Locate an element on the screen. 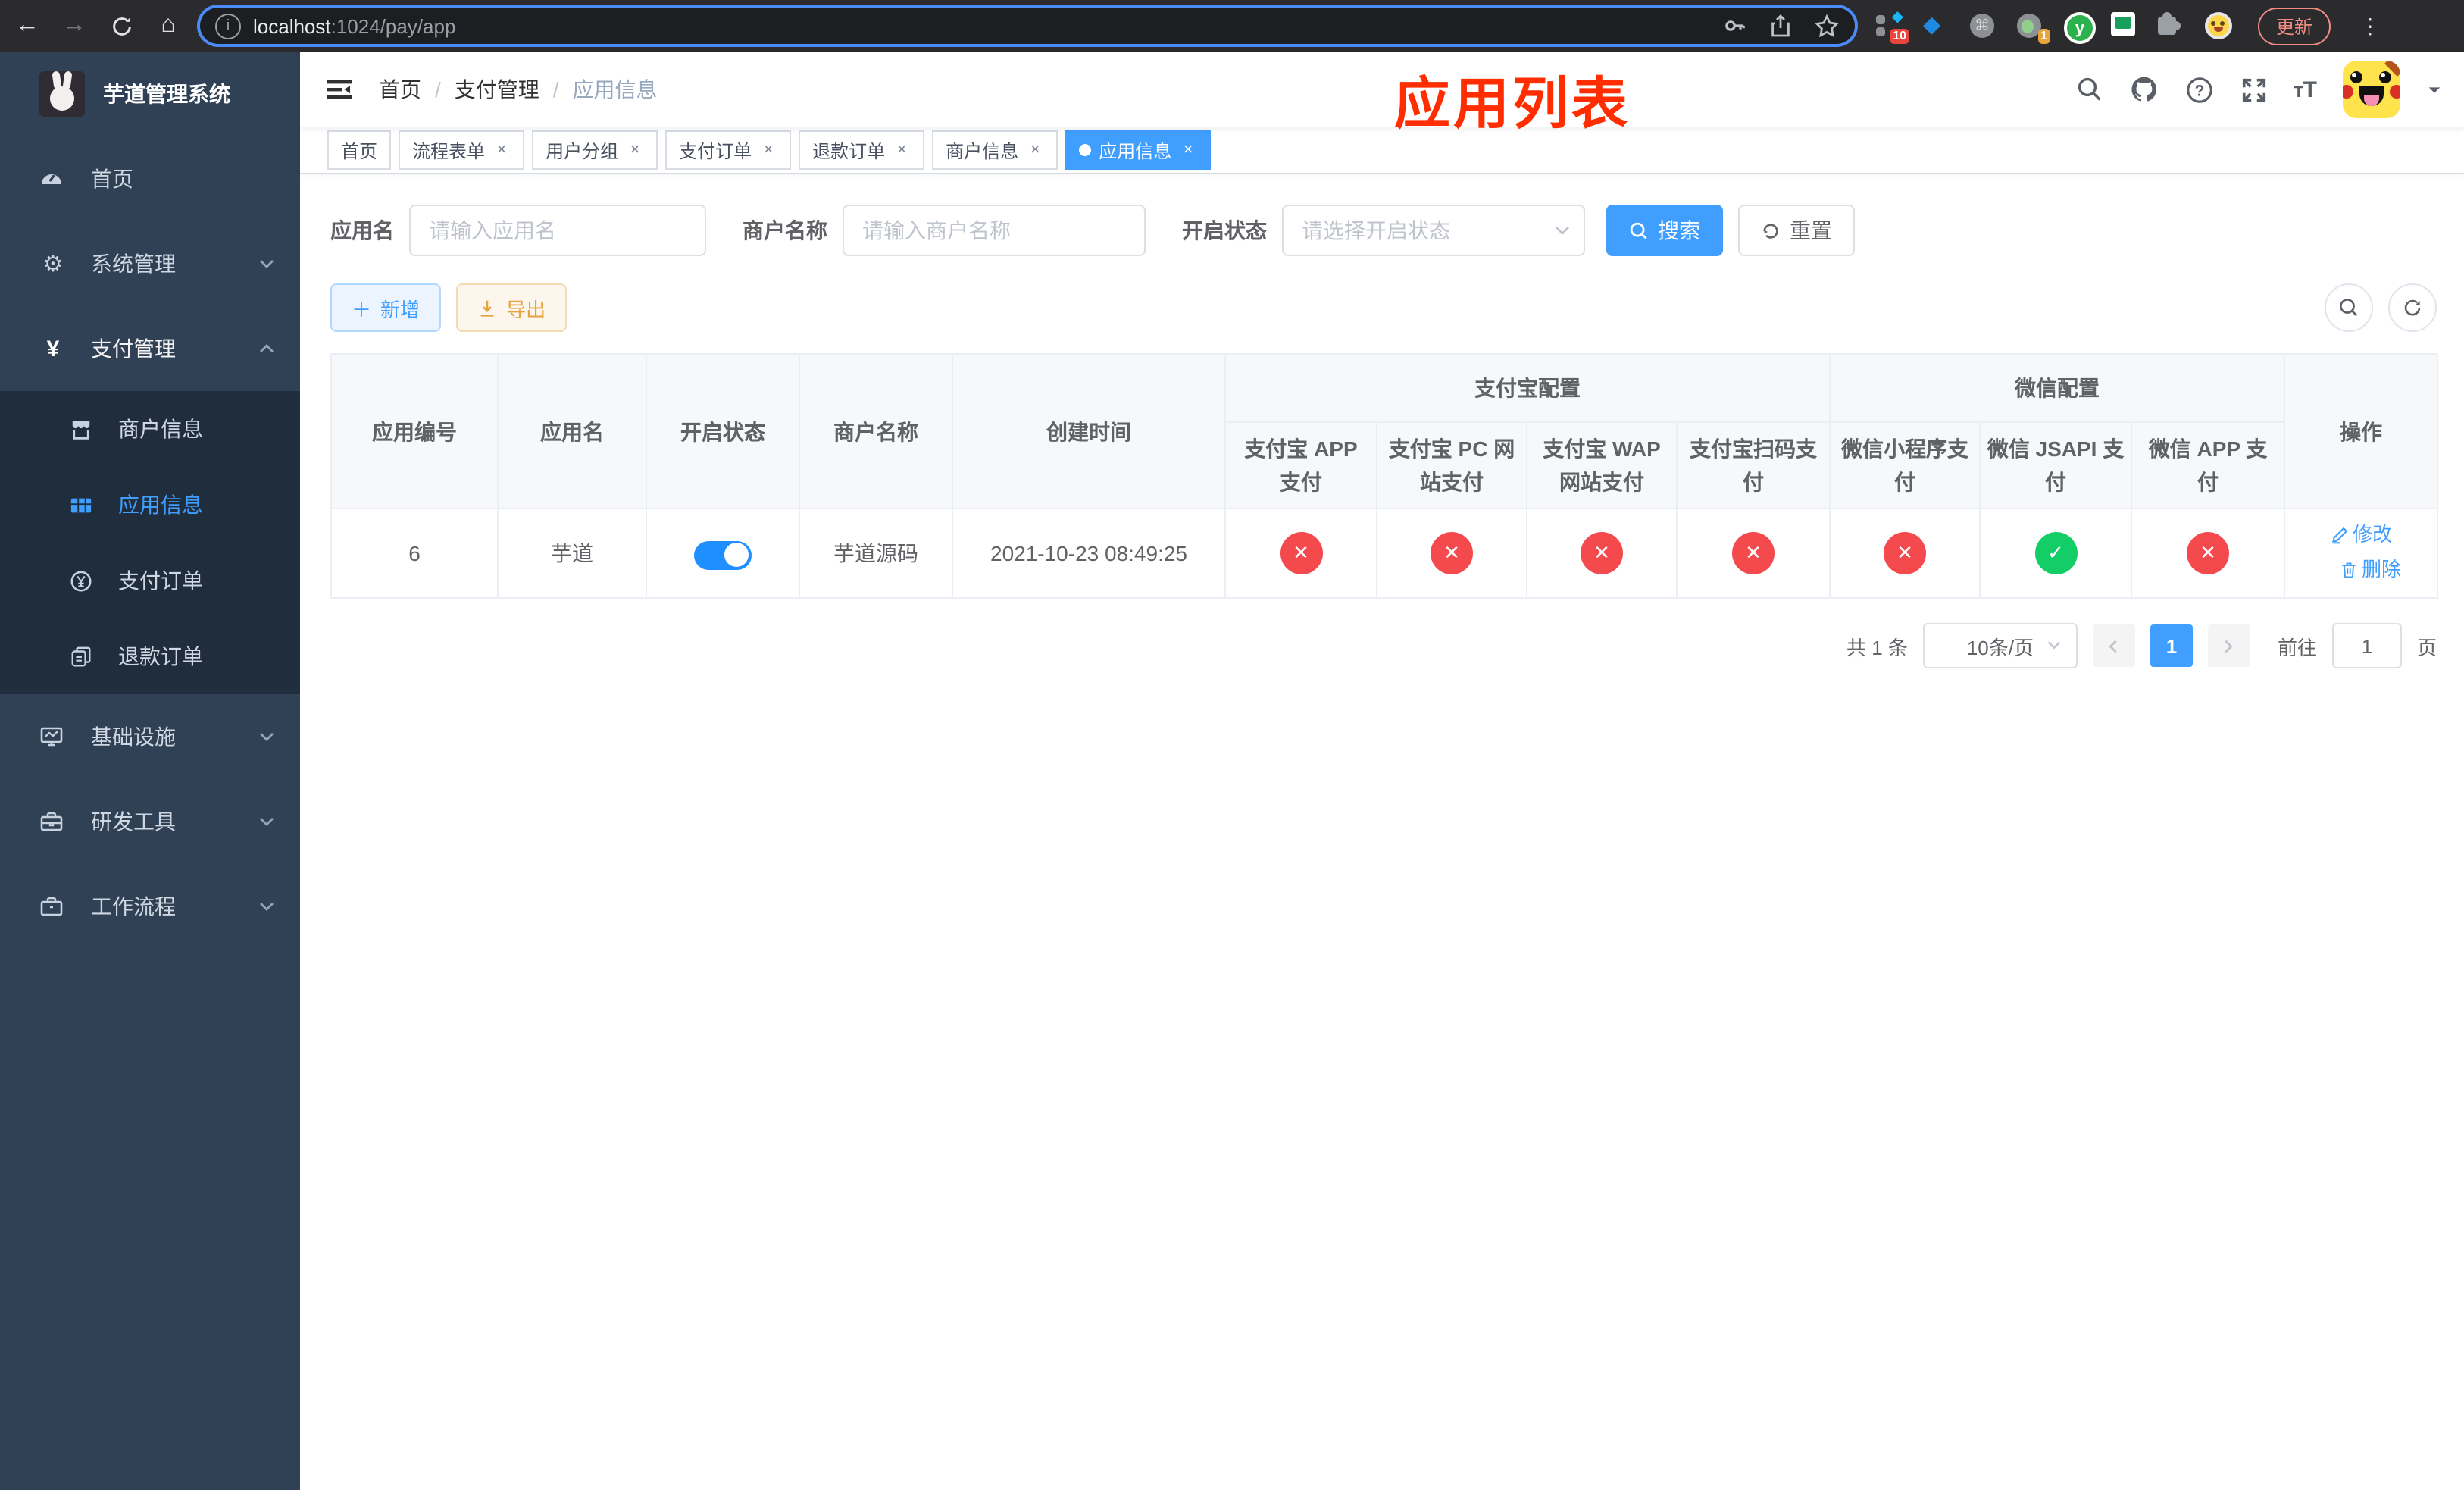 The image size is (2464, 1490). url-host: localhost is located at coordinates (292, 26).